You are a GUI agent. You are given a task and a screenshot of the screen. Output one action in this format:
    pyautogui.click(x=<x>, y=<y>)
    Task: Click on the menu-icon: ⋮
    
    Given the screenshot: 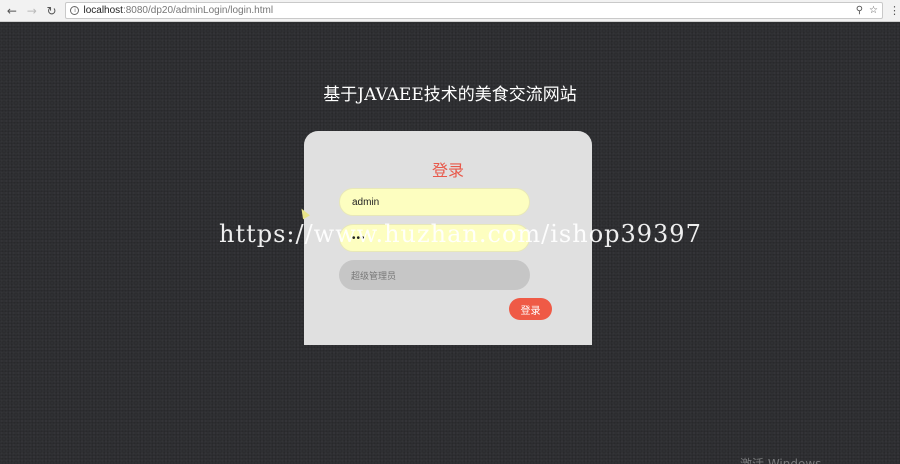 What is the action you would take?
    pyautogui.click(x=894, y=10)
    